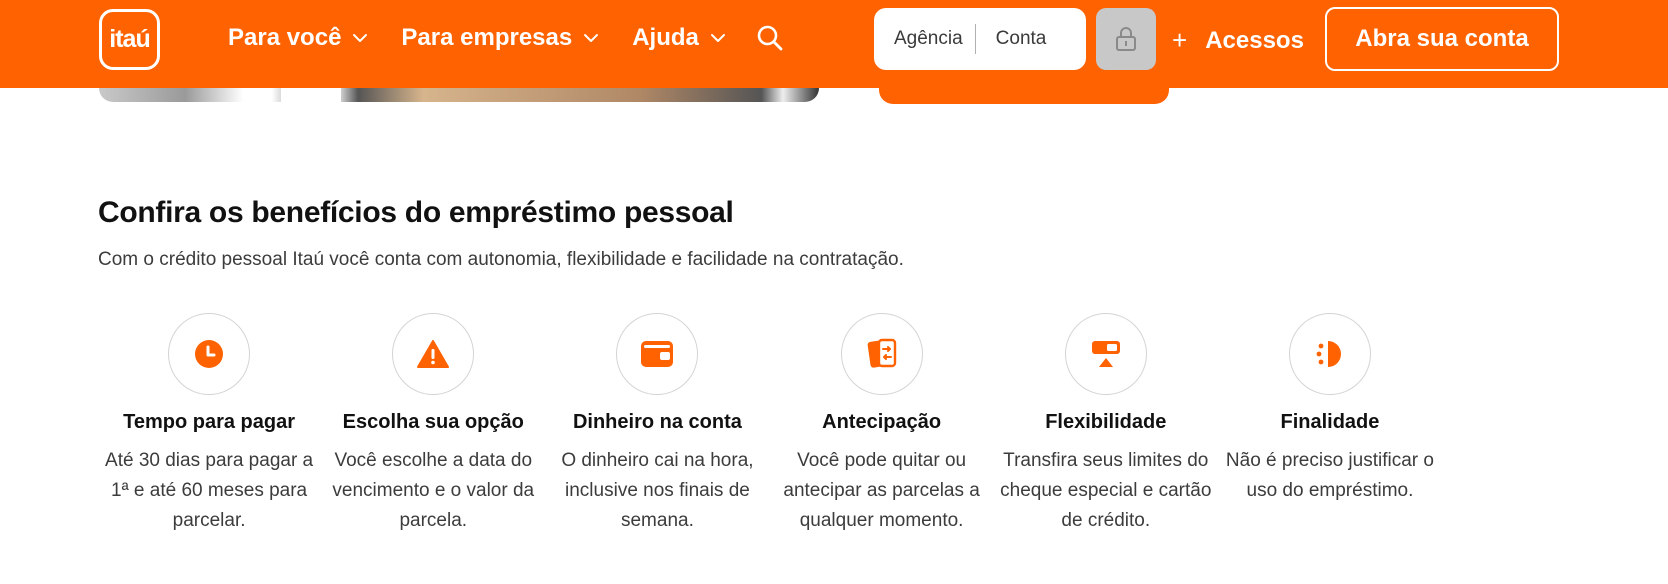 This screenshot has width=1668, height=584. What do you see at coordinates (657, 422) in the screenshot?
I see `benefit-title: Dinheiro na conta` at bounding box center [657, 422].